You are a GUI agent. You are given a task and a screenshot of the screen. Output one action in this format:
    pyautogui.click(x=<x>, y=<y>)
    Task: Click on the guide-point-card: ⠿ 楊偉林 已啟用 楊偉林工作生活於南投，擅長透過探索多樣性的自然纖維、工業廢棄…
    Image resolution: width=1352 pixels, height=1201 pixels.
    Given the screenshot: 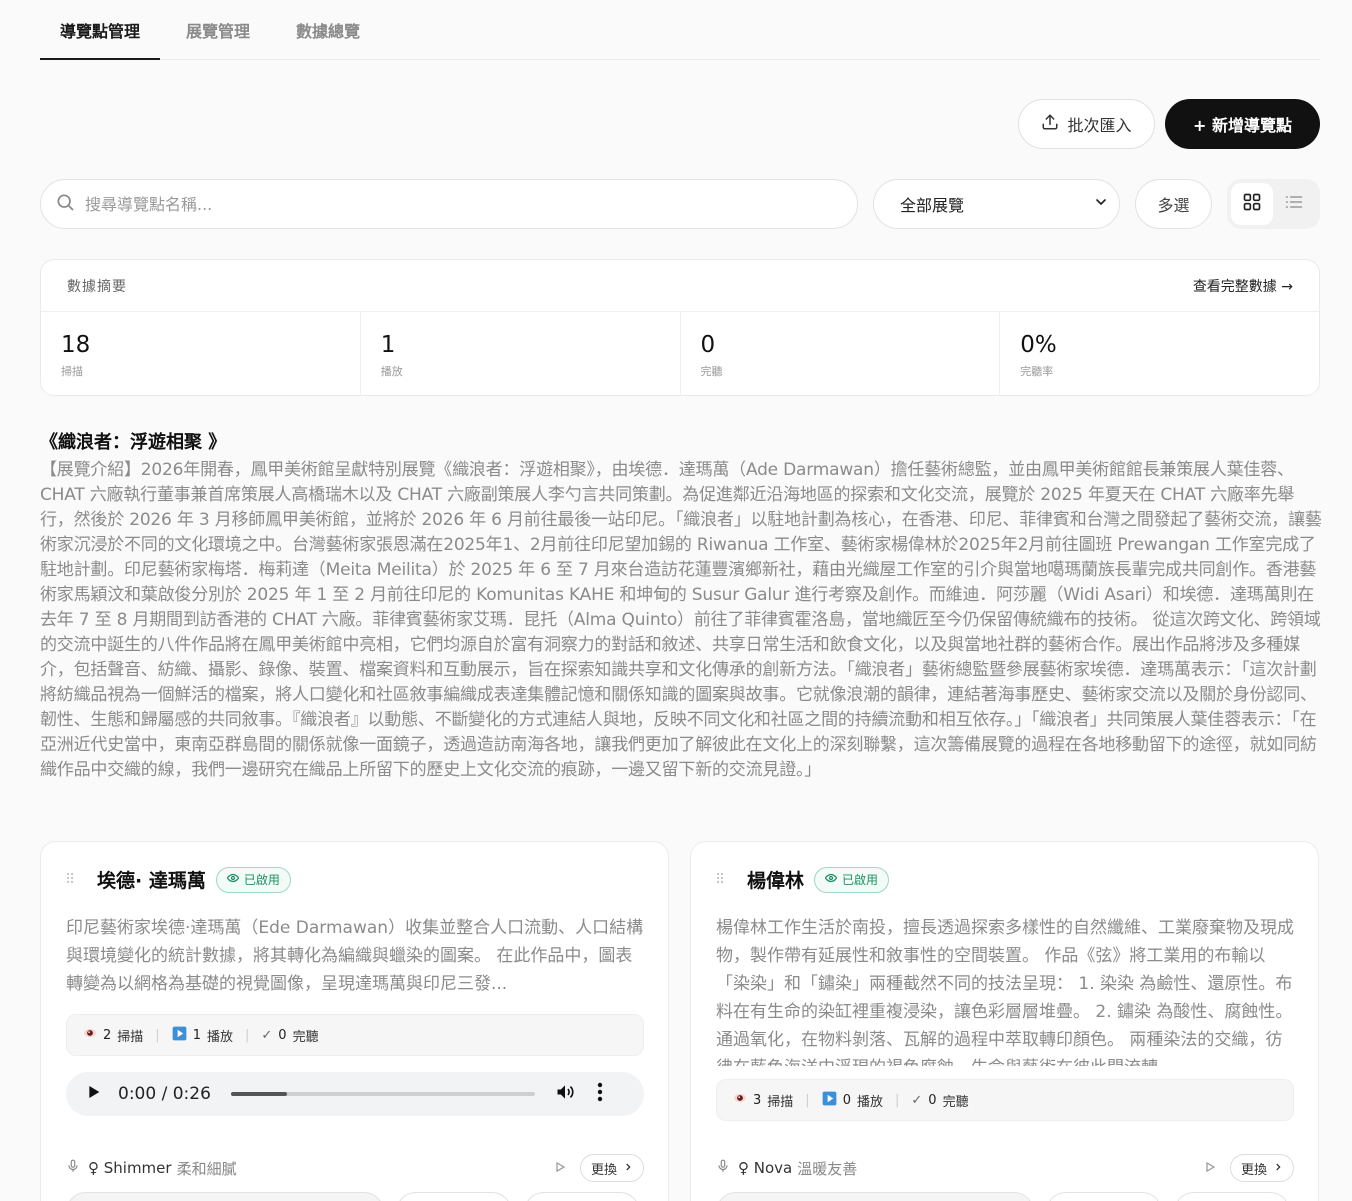 What is the action you would take?
    pyautogui.click(x=1004, y=1021)
    